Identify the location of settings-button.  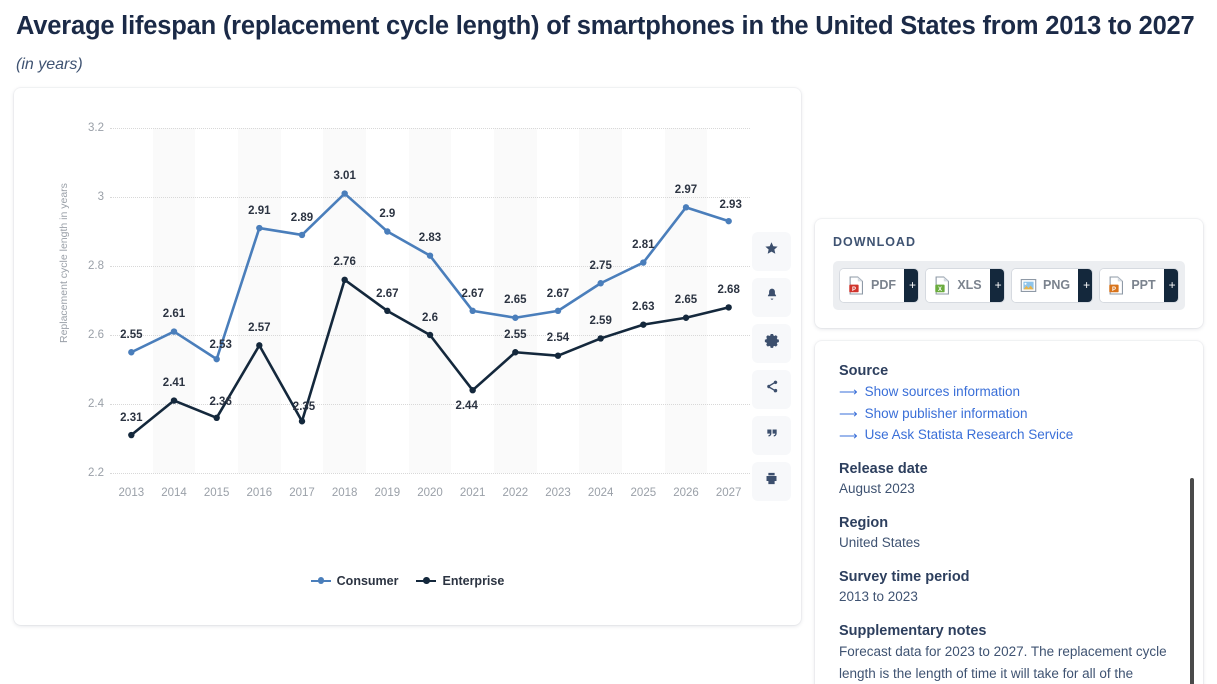
(771, 343).